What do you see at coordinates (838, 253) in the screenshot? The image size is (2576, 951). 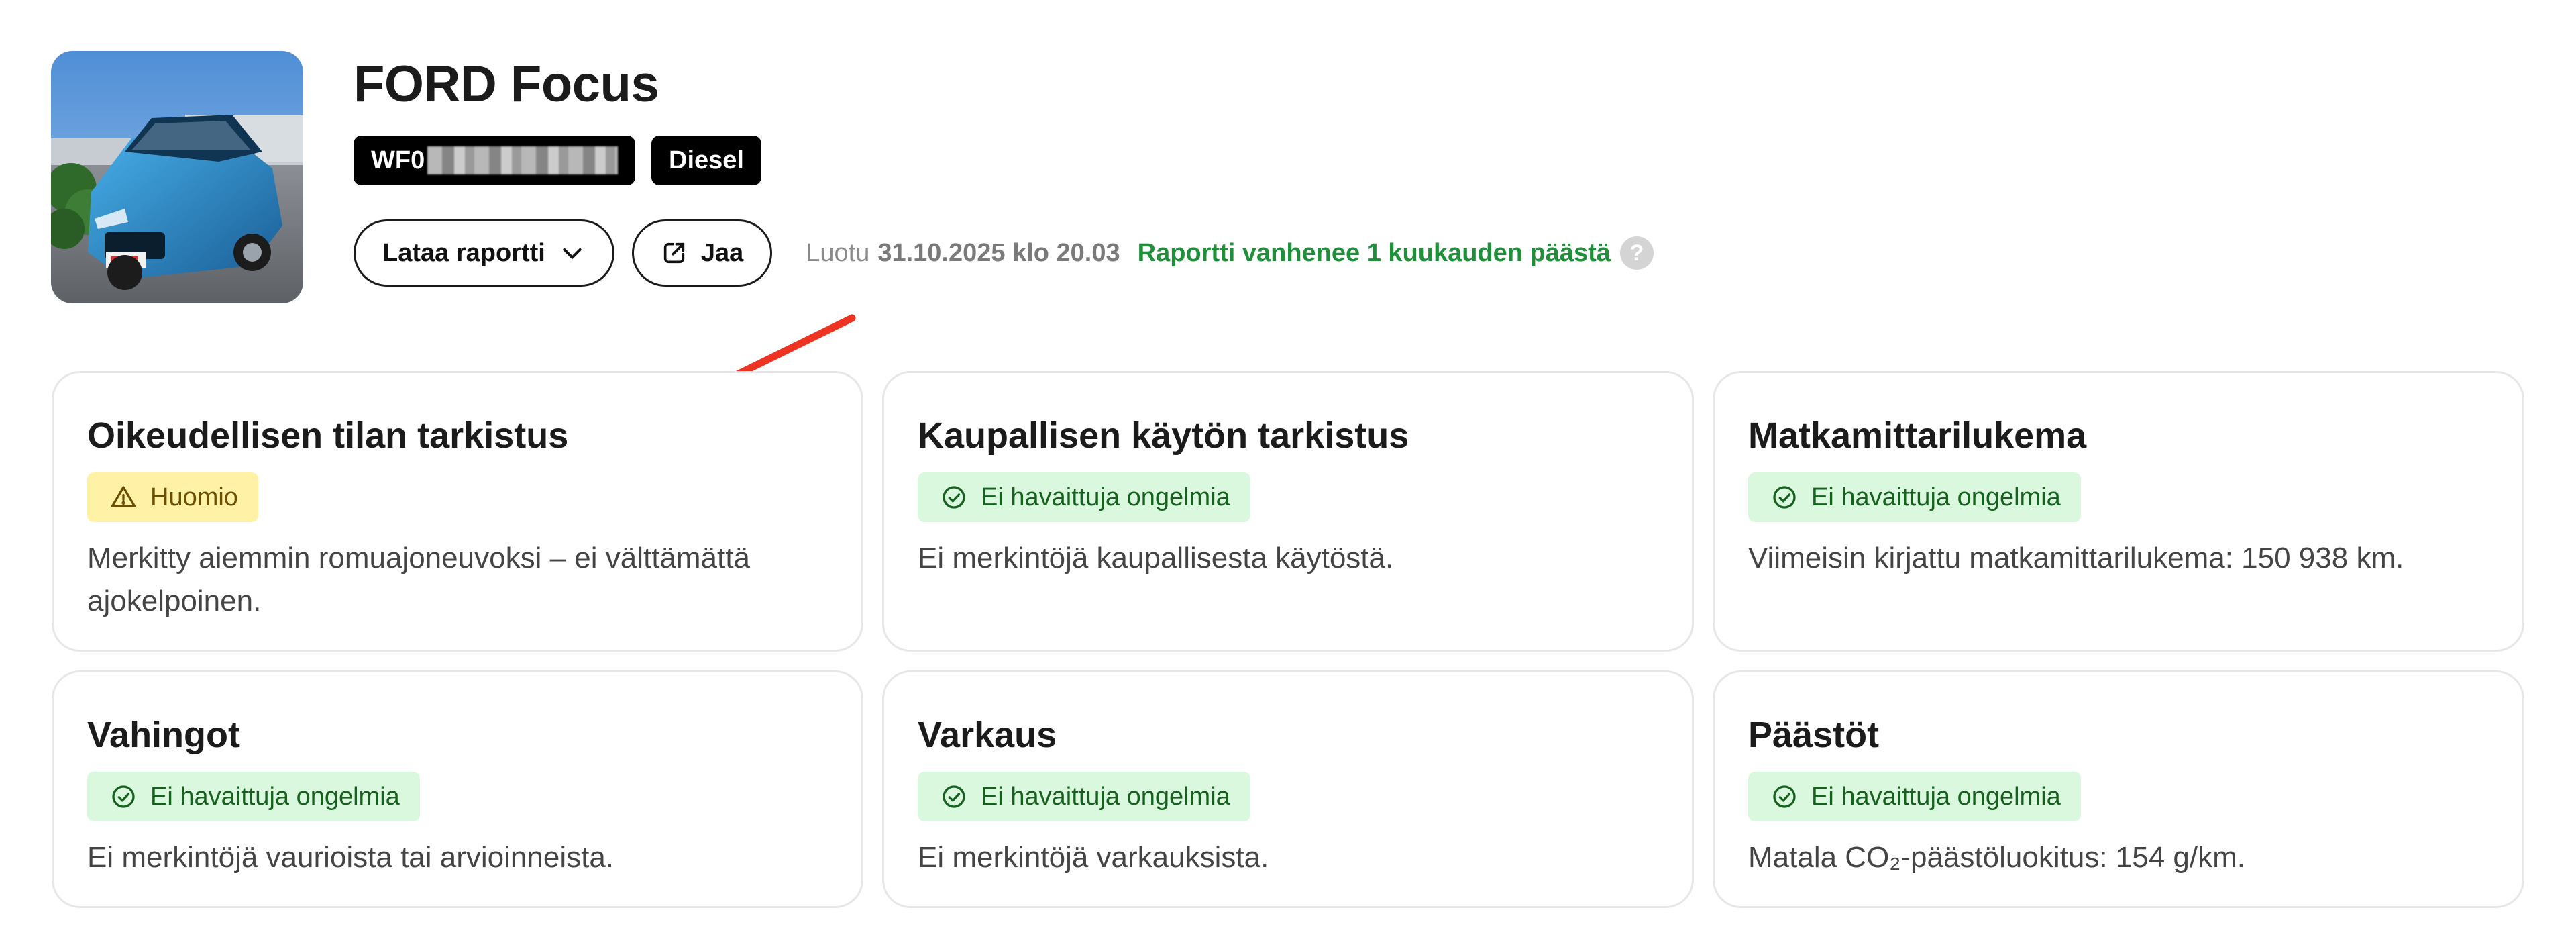 I see `created-label: Luotu` at bounding box center [838, 253].